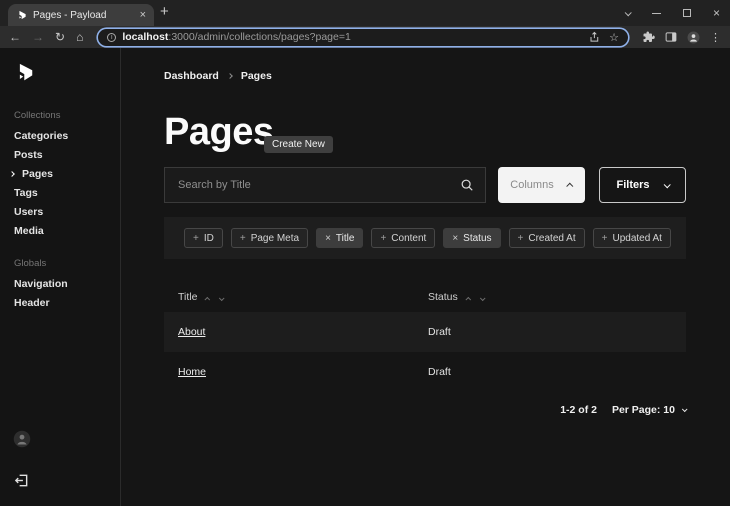 The height and width of the screenshot is (506, 730). Describe the element at coordinates (41, 284) in the screenshot. I see `sidebar-item-navigation: Navigation` at that location.